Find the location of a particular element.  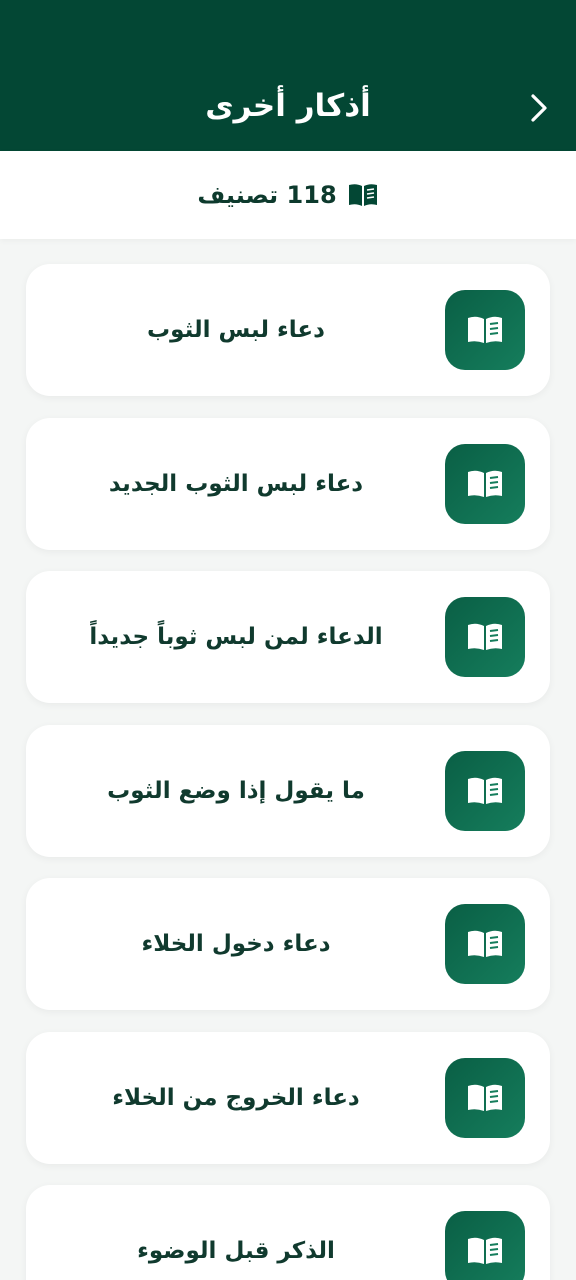

list-item-label: دعاء لبس الثوب الجديد is located at coordinates (236, 483).